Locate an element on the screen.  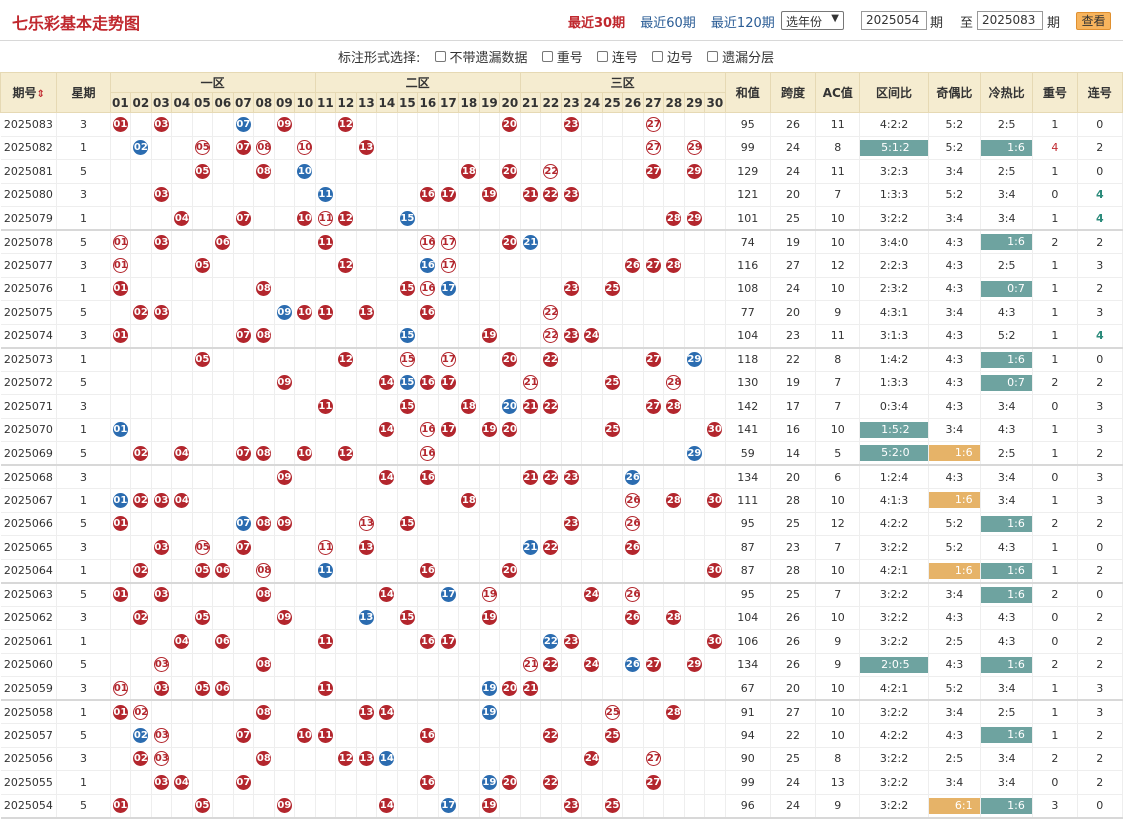
drawn-number-ball: 18 is located at coordinates (469, 406).